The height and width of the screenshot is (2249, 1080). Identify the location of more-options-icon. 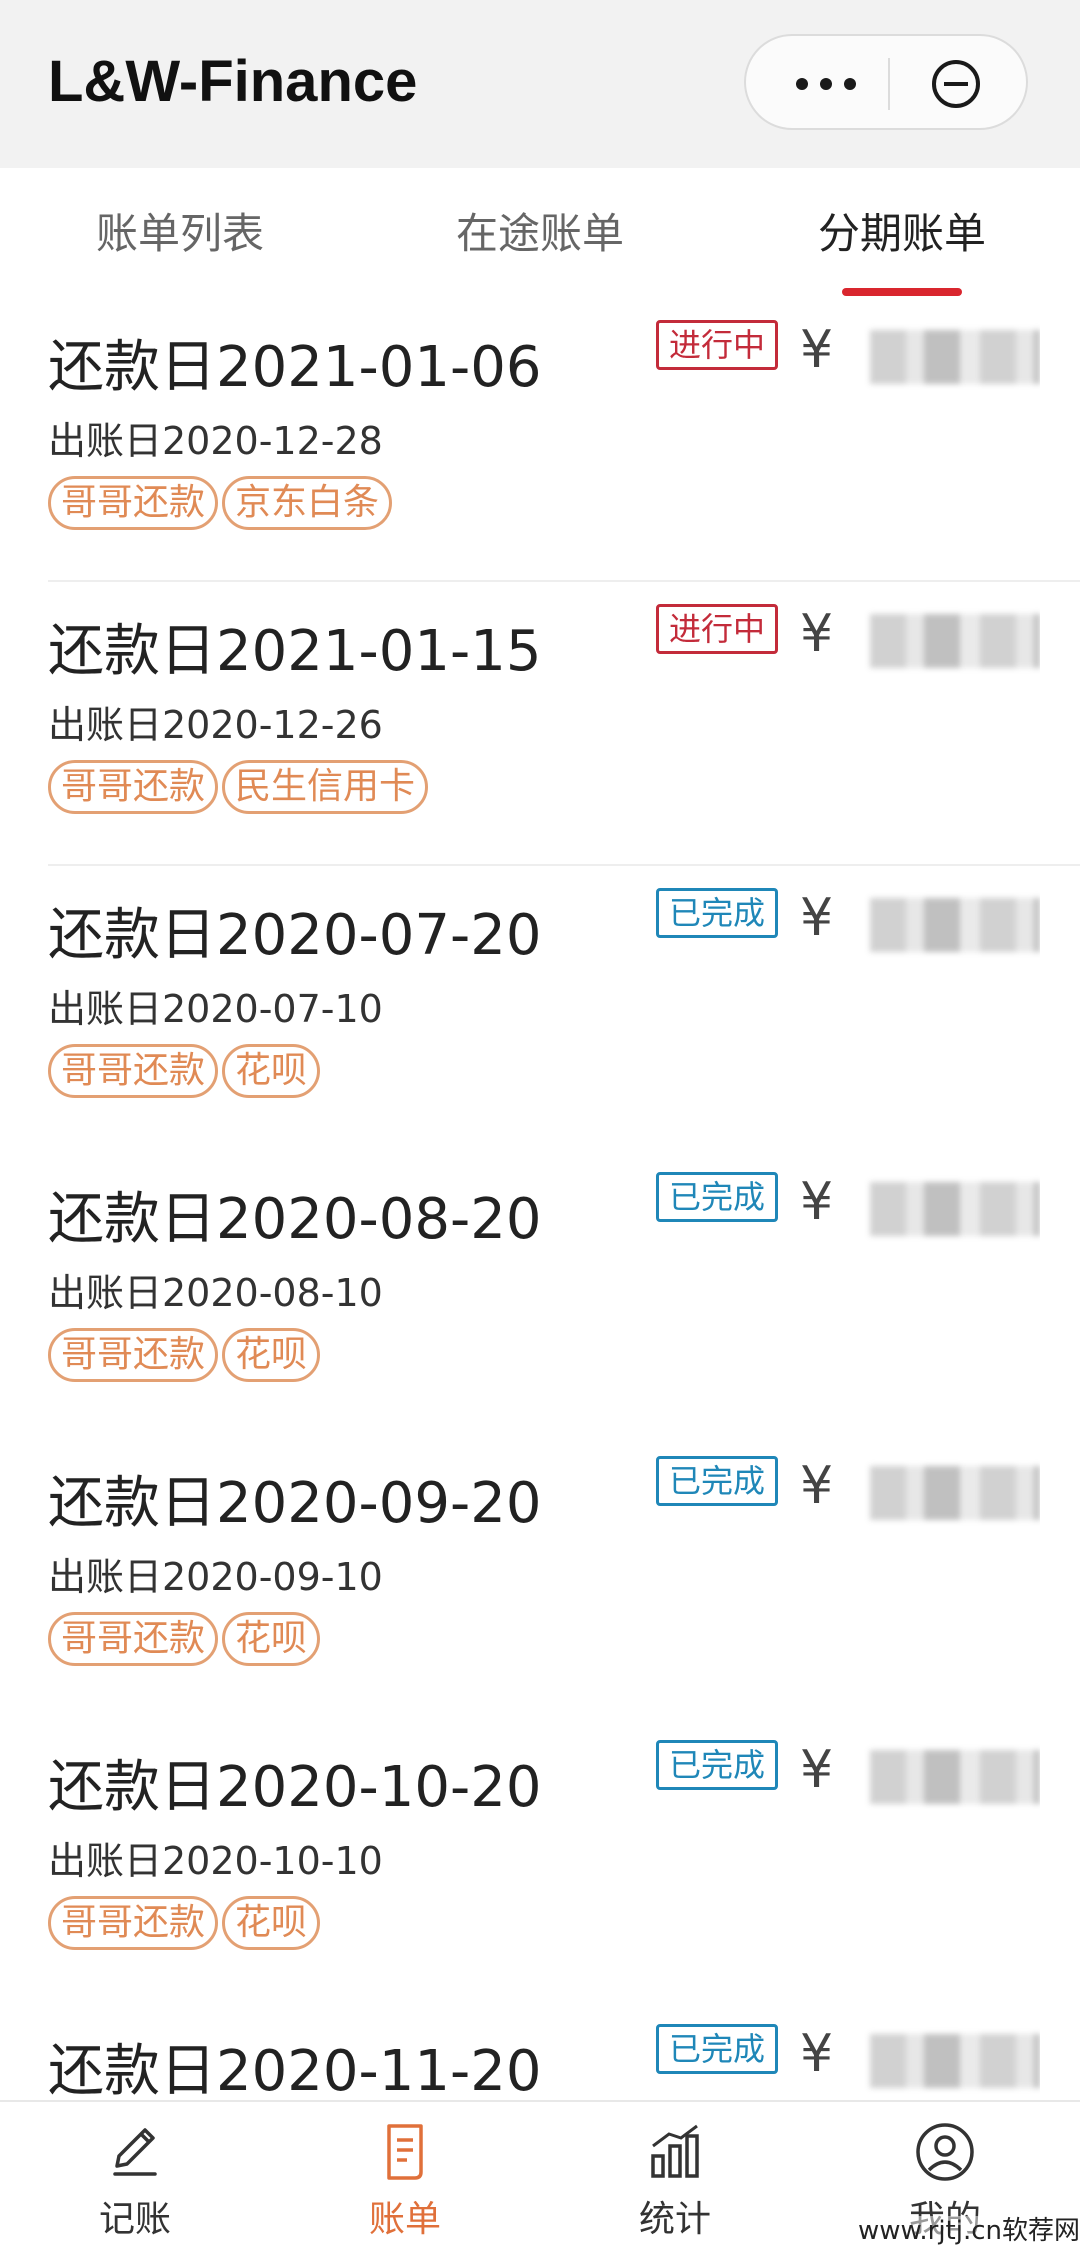
(826, 84).